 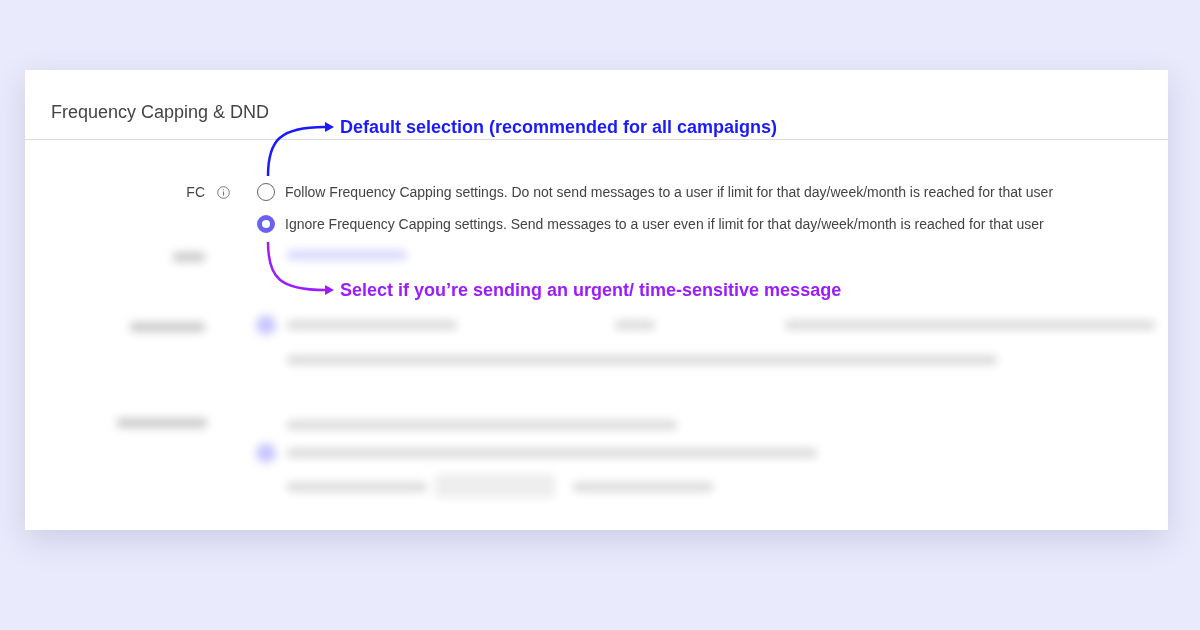 What do you see at coordinates (591, 290) in the screenshot?
I see `annotation-text: Select if you’re sending an urgent/ time-sensitive message` at bounding box center [591, 290].